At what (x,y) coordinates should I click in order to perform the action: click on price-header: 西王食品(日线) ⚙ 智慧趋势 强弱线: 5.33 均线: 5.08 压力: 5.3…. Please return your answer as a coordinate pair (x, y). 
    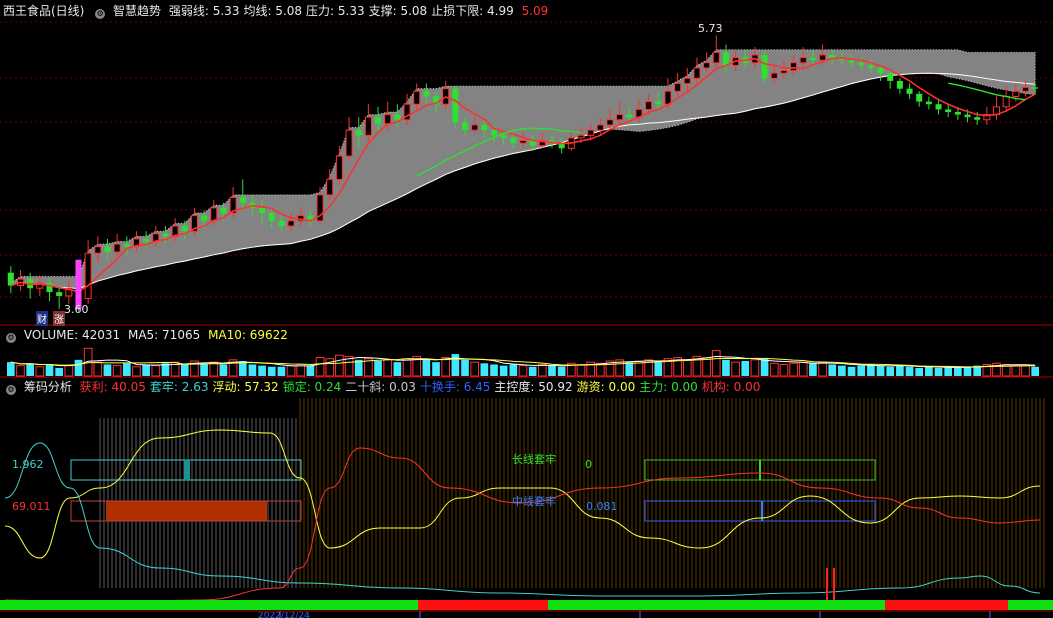
    Looking at the image, I should click on (279, 11).